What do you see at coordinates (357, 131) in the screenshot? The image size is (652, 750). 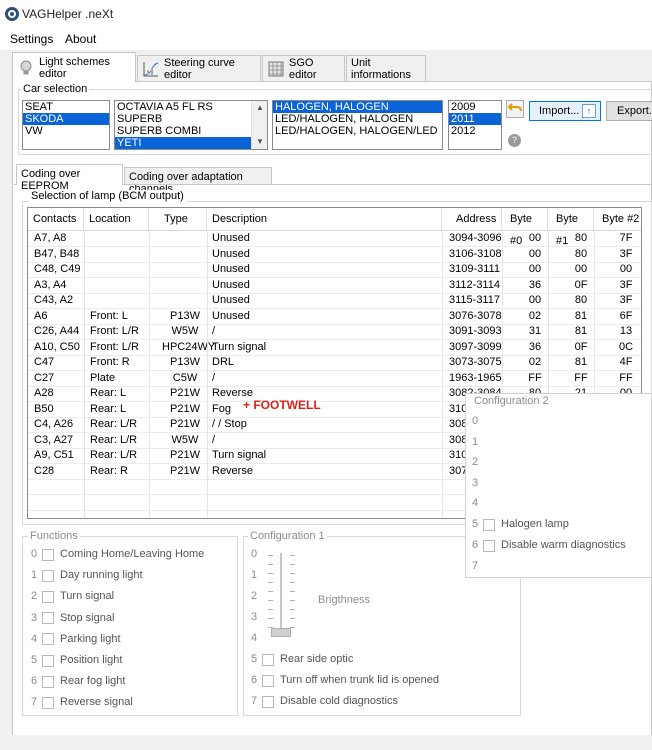 I see `list-item: LED/HALOGEN, HALOGEN/LED` at bounding box center [357, 131].